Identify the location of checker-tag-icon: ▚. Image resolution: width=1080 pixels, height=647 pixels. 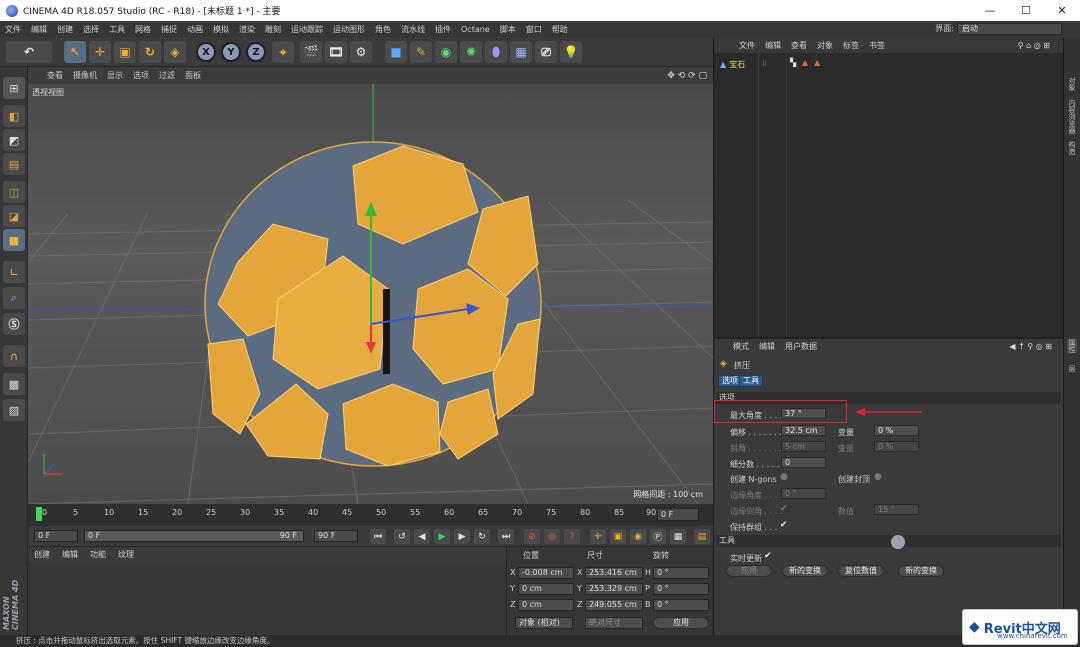
(793, 62).